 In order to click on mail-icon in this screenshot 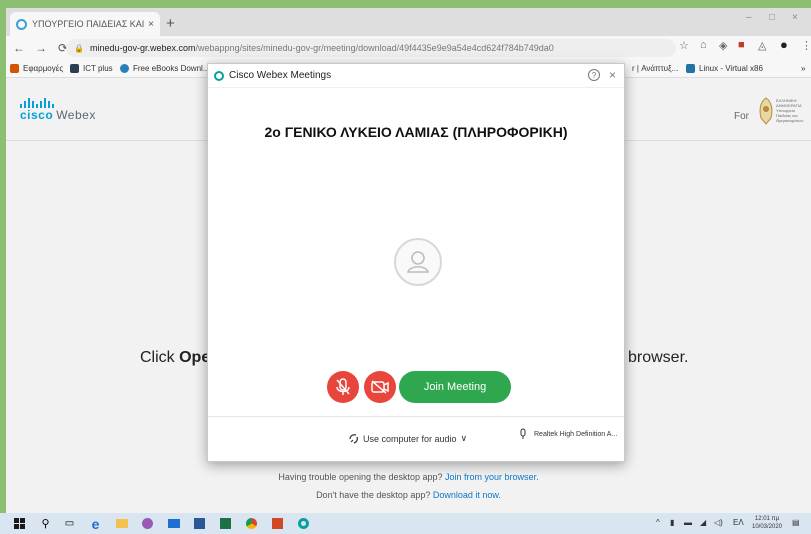, I will do `click(173, 523)`.